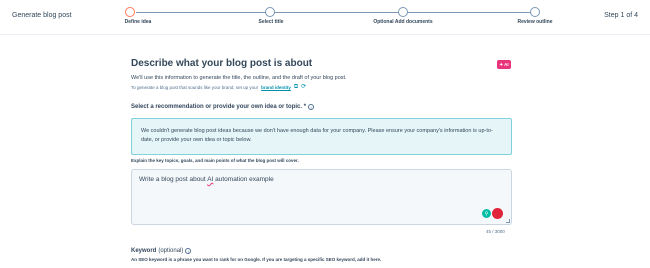 This screenshot has height=268, width=650. Describe the element at coordinates (403, 12) in the screenshot. I see `step-add-documents-indicator` at that location.